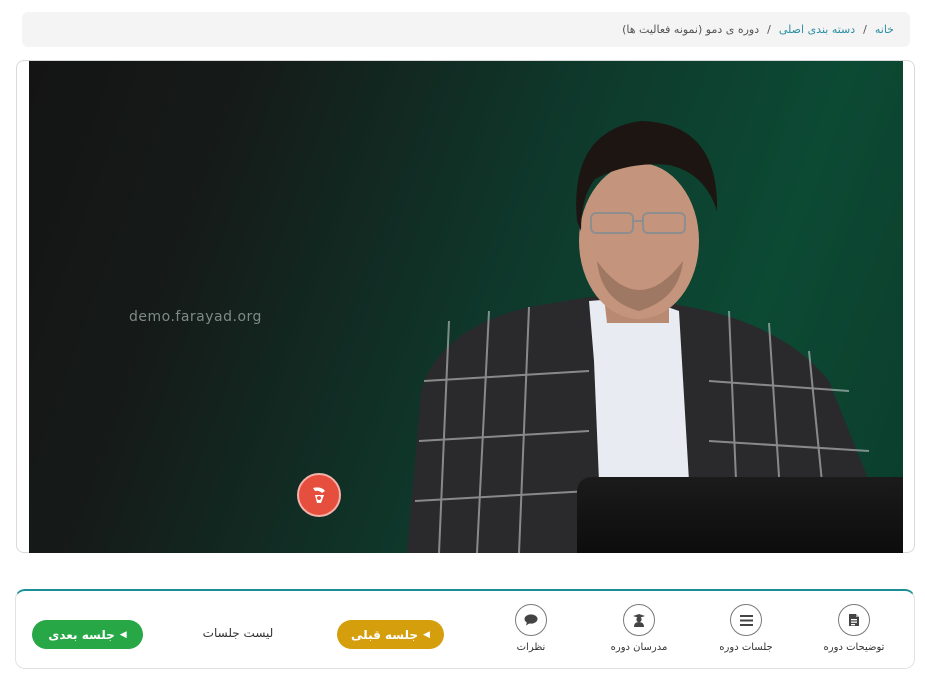 The width and height of the screenshot is (925, 686). Describe the element at coordinates (691, 29) in the screenshot. I see `breadcrumb-current: دوره ی دمو (نمونه فعالیت ها)` at that location.